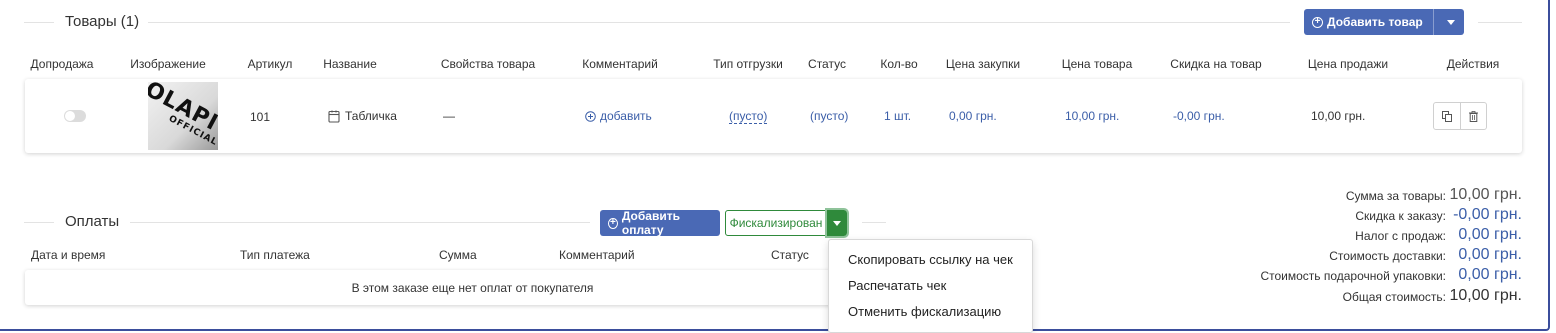 The image size is (1556, 333). I want to click on copy-icon, so click(1447, 116).